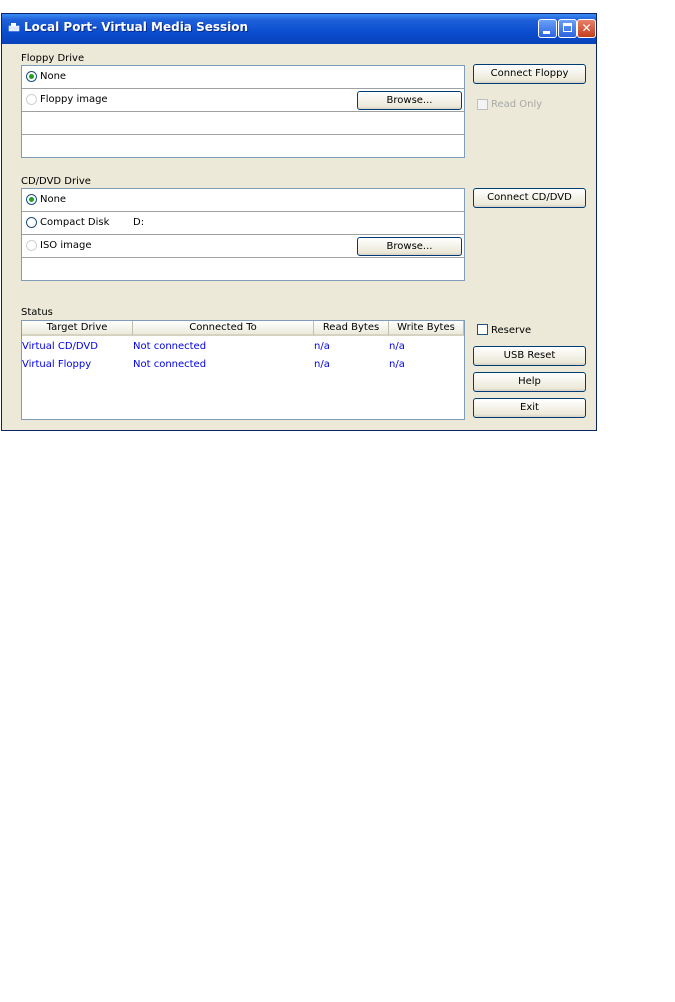  Describe the element at coordinates (351, 328) in the screenshot. I see `column-read-bytes: Read Bytes` at that location.